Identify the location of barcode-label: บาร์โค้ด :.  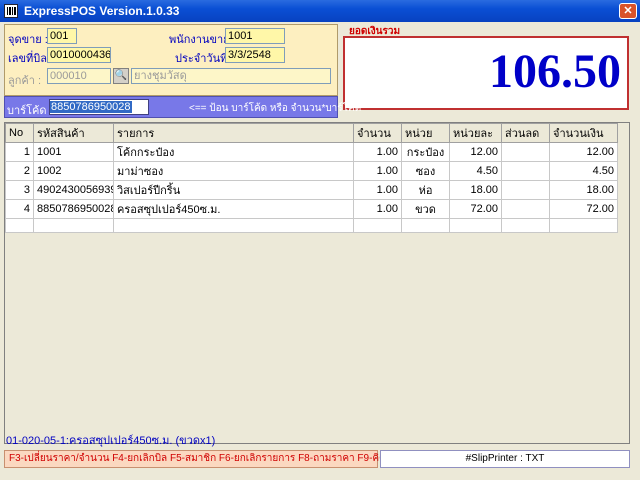
(30, 111).